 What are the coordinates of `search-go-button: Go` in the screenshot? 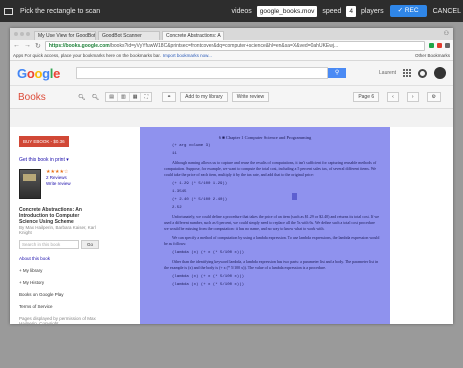 It's located at (89, 244).